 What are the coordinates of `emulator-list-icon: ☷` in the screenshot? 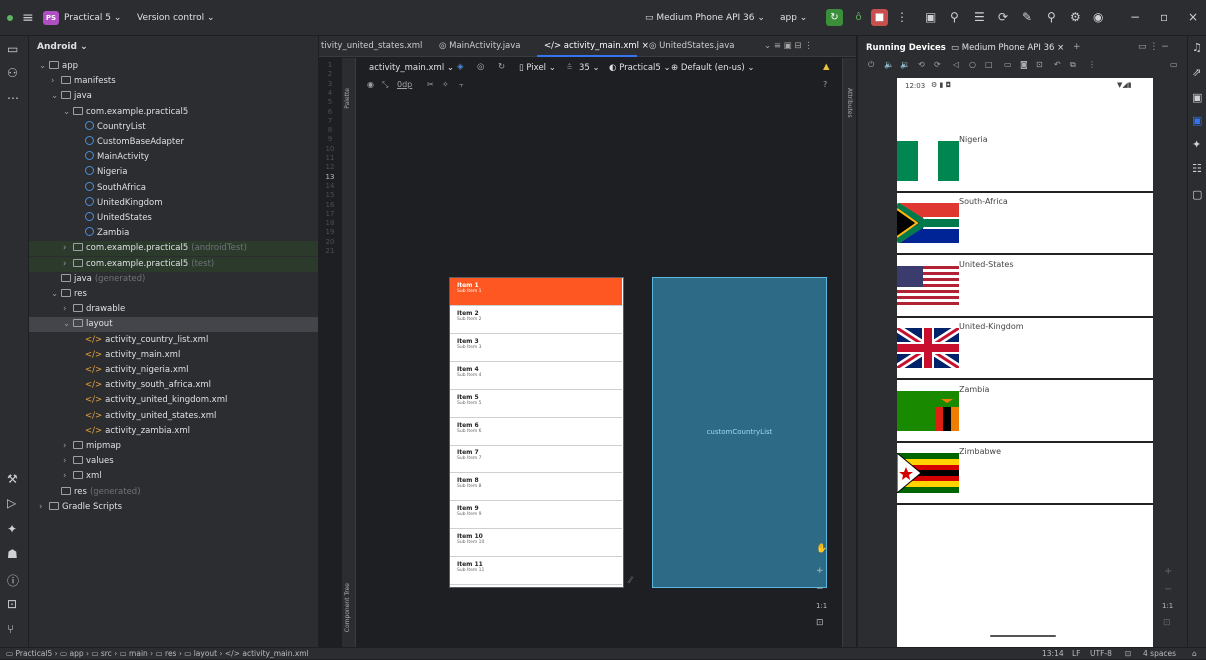 It's located at (1197, 168).